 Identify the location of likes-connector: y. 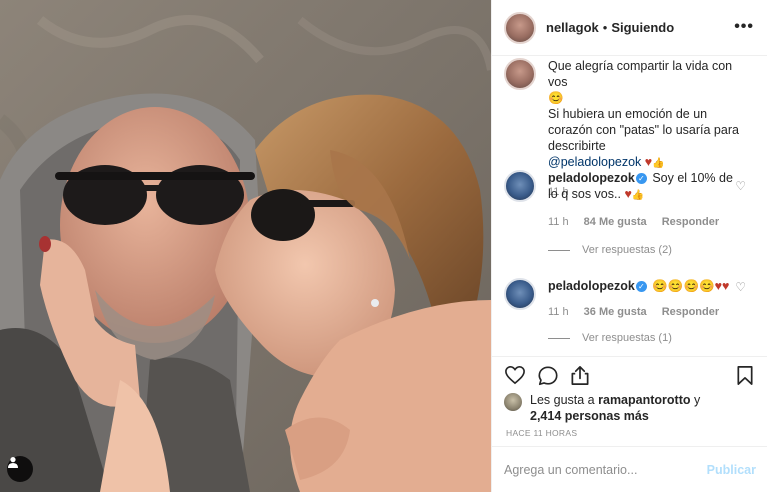
(697, 400).